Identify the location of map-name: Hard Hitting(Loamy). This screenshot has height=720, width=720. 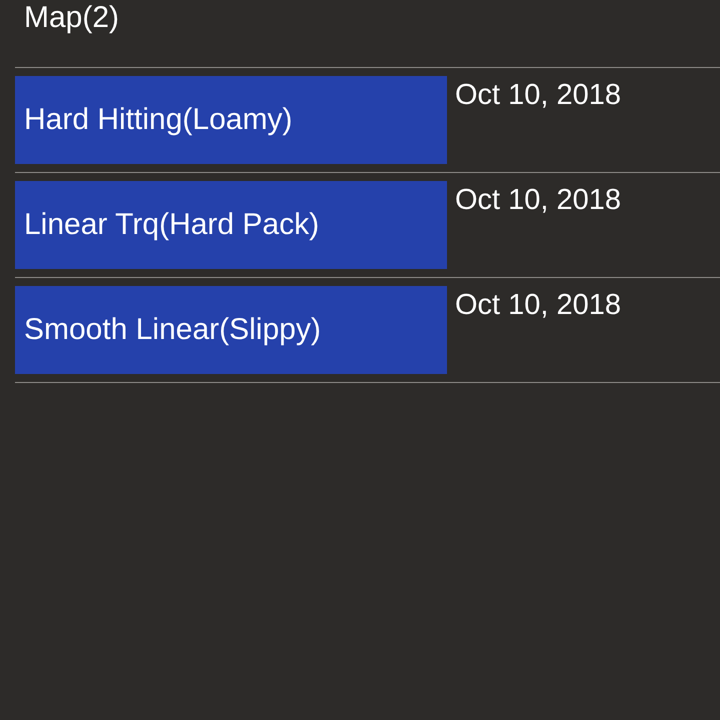
(231, 120).